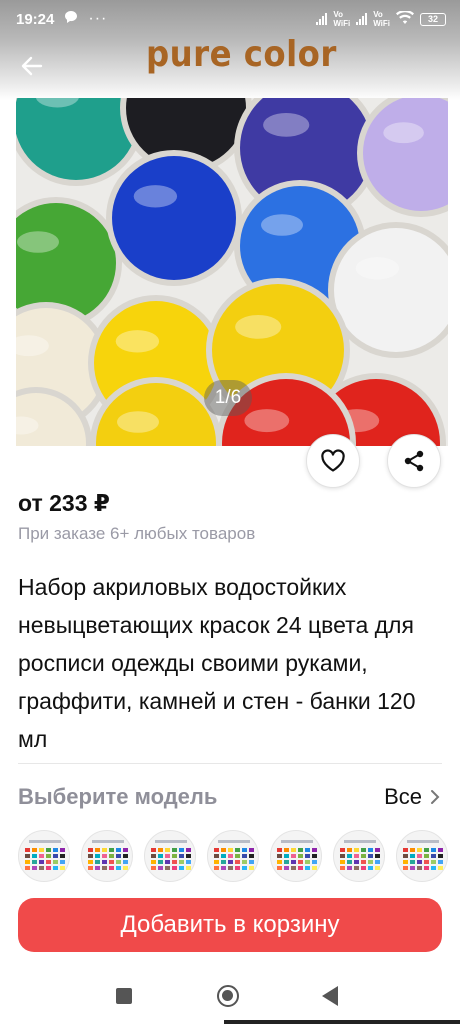 This screenshot has height=1024, width=460. I want to click on price: от 233 ₽, so click(64, 503).